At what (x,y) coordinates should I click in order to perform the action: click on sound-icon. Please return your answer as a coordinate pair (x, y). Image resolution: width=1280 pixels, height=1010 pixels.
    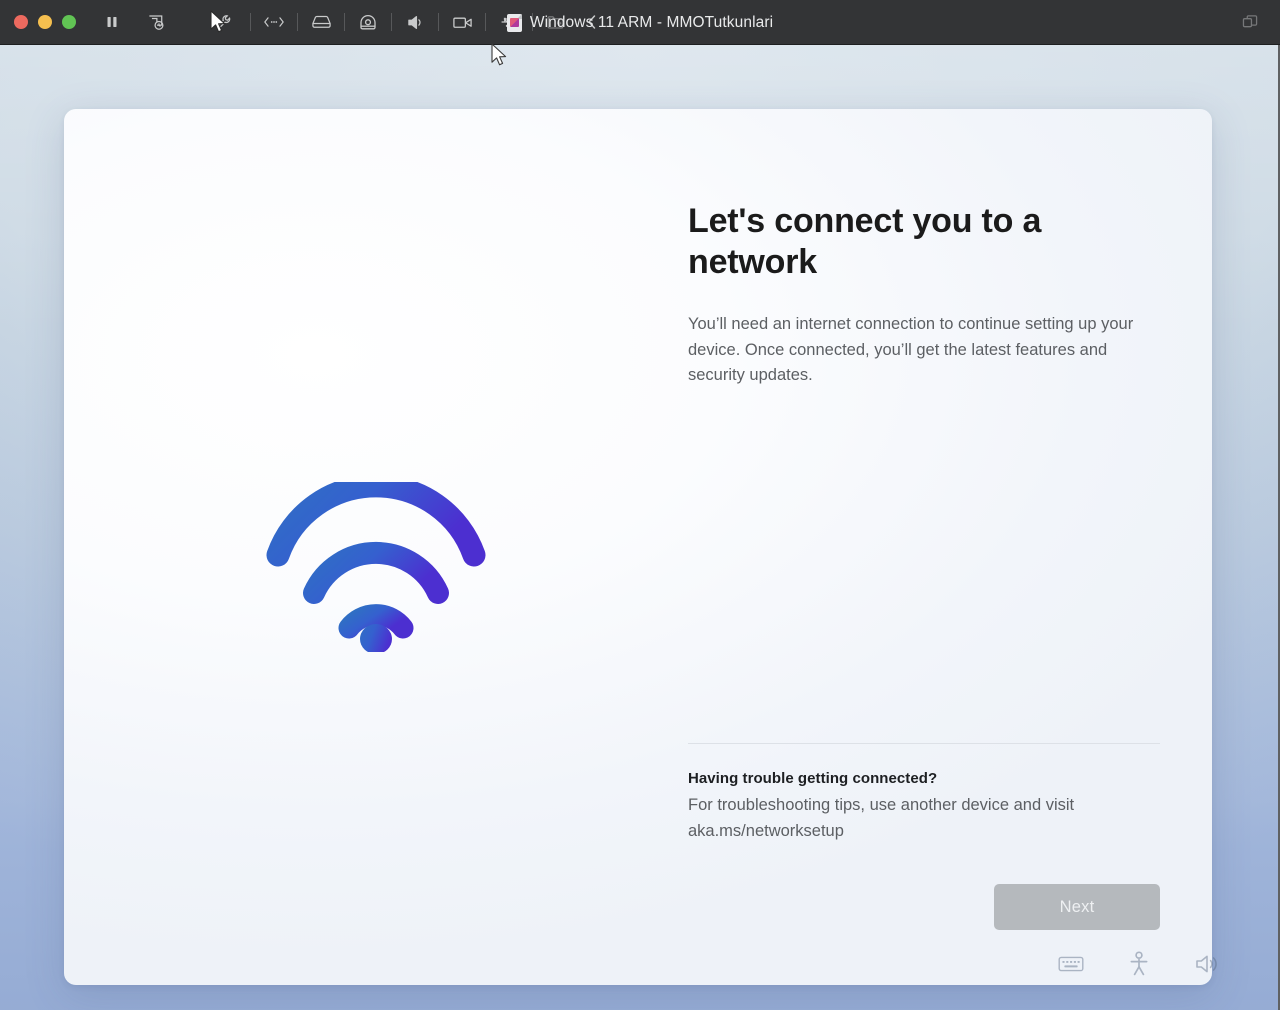
    Looking at the image, I should click on (415, 22).